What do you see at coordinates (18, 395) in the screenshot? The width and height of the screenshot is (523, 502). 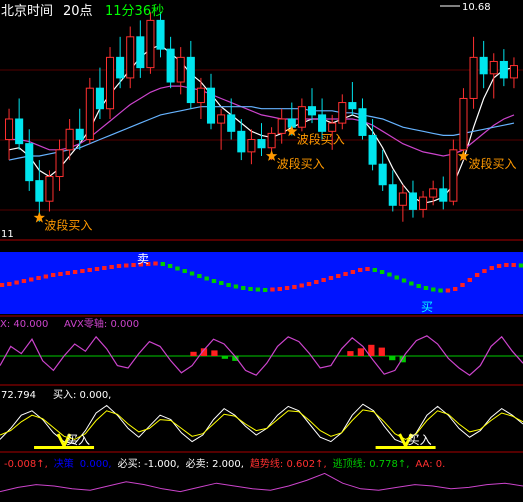 I see `kd-value-label: 72.794` at bounding box center [18, 395].